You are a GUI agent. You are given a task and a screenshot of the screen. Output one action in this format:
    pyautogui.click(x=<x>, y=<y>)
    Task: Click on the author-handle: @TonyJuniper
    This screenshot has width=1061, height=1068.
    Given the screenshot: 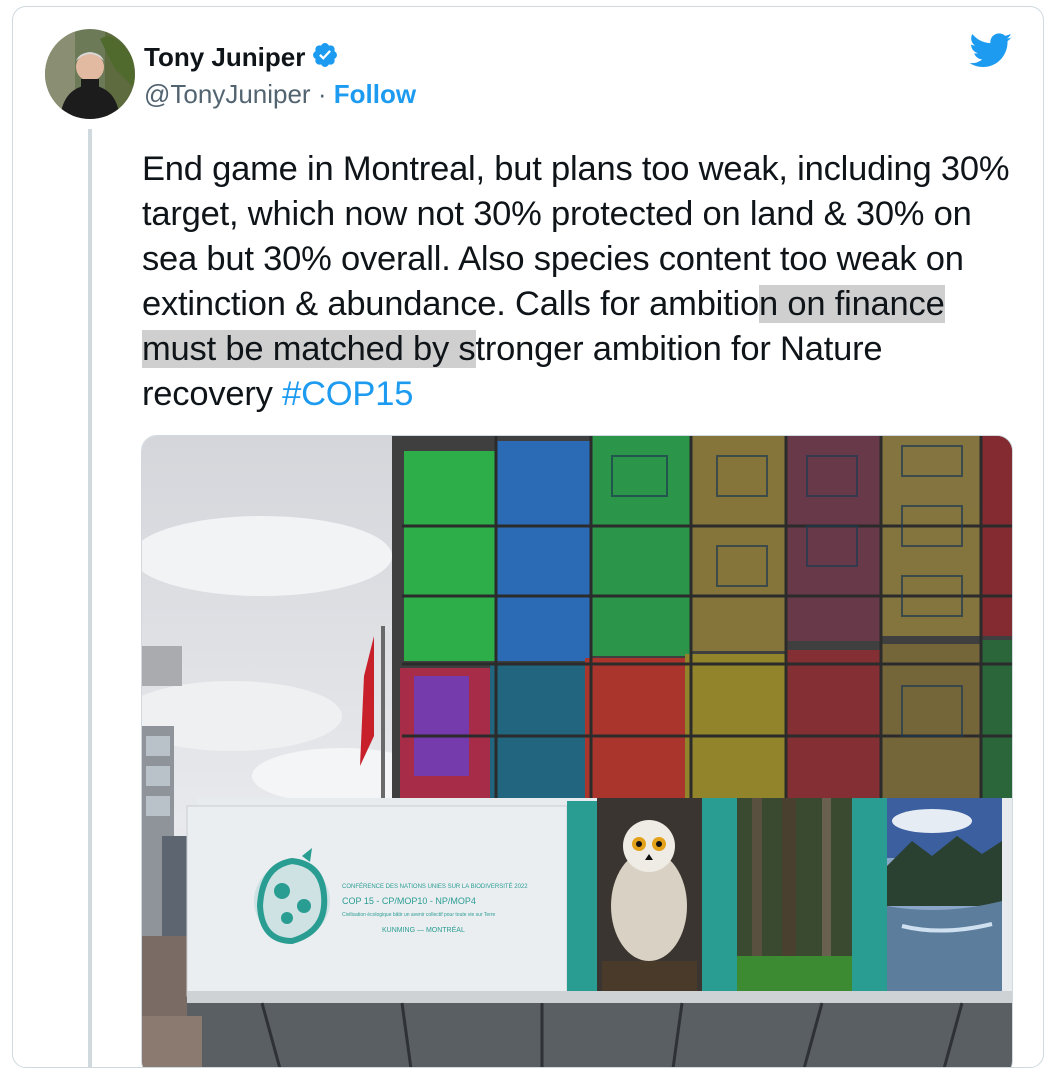 What is the action you would take?
    pyautogui.click(x=227, y=94)
    